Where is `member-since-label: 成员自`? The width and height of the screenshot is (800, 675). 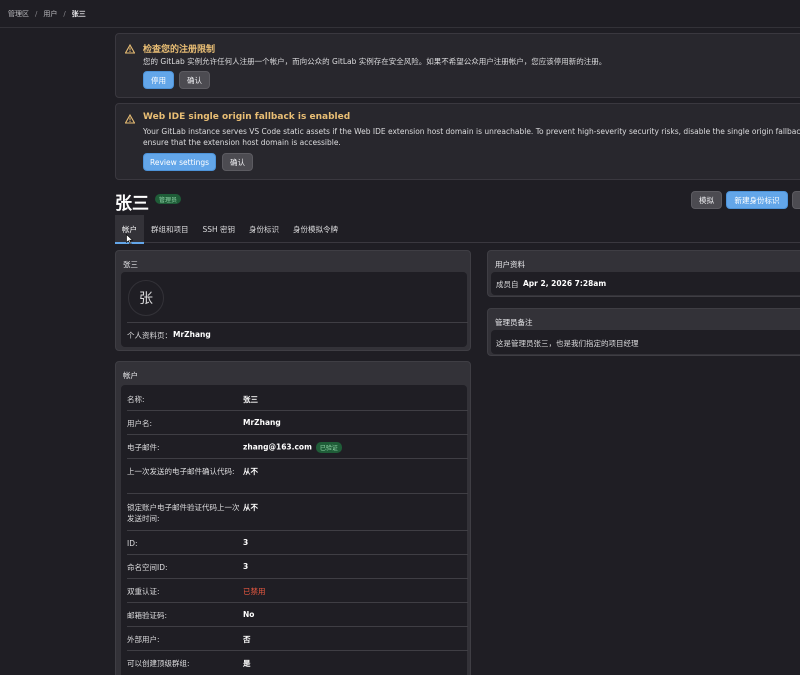 member-since-label: 成员自 is located at coordinates (507, 284).